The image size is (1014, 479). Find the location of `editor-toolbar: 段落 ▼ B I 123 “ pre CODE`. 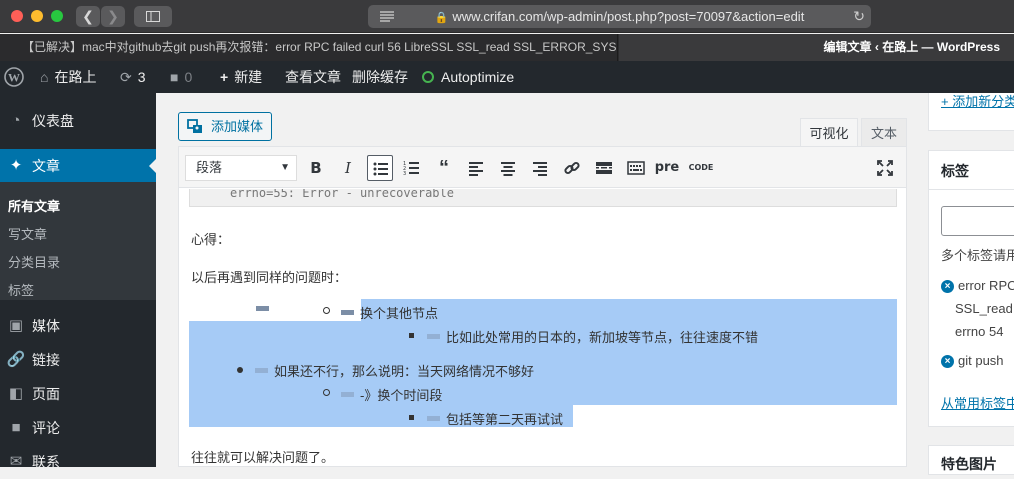

editor-toolbar: 段落 ▼ B I 123 “ pre CODE is located at coordinates (542, 167).